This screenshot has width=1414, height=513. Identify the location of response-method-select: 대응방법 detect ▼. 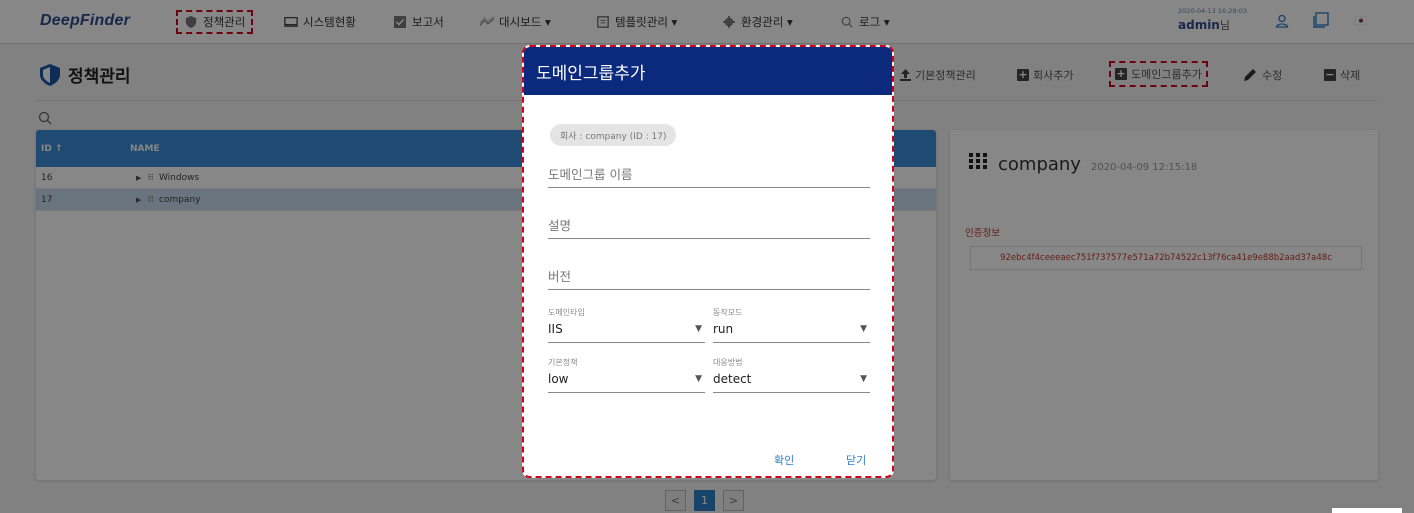
(791, 375).